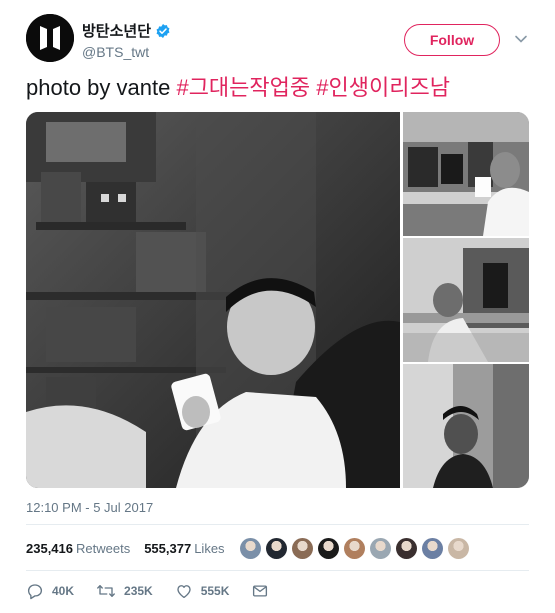 The height and width of the screenshot is (613, 555). What do you see at coordinates (101, 87) in the screenshot?
I see `tweet-body: photo by vante` at bounding box center [101, 87].